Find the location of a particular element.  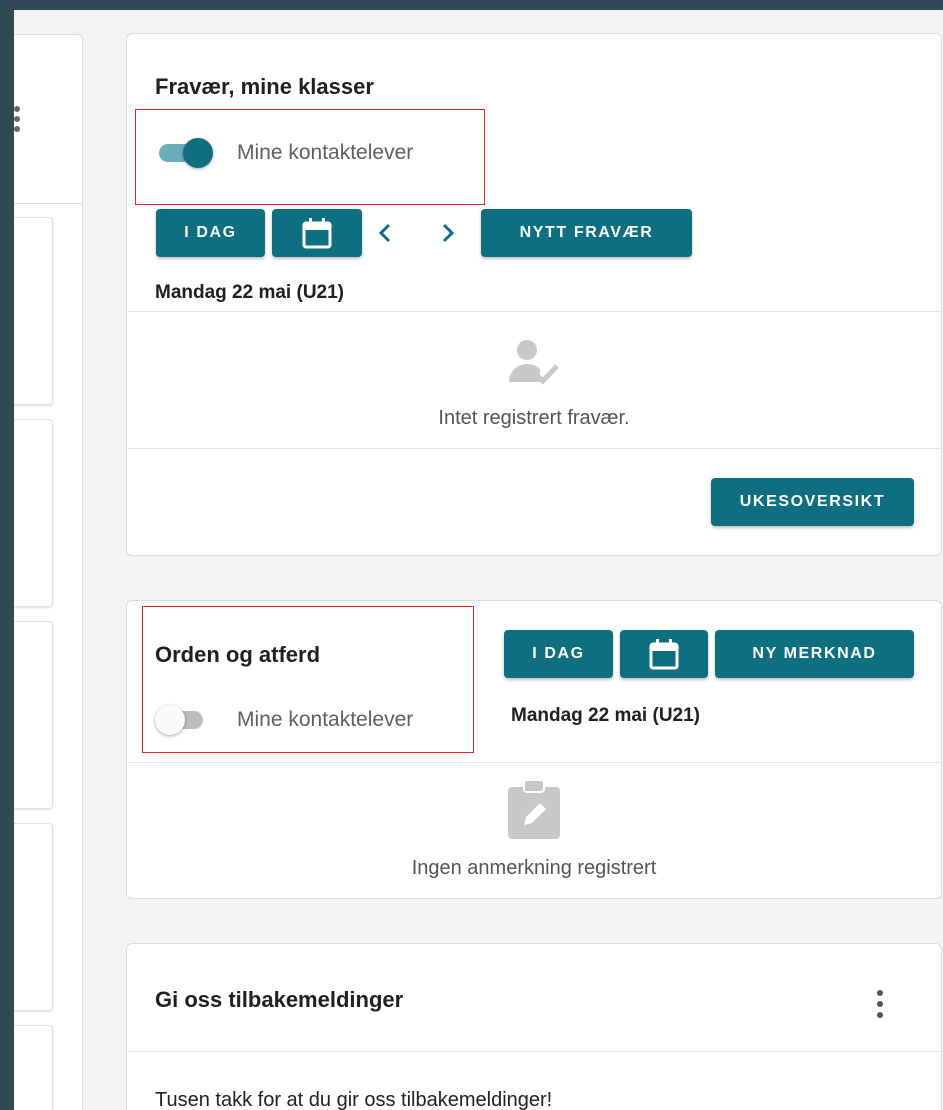

conduct-today-button: I DAG is located at coordinates (558, 654).